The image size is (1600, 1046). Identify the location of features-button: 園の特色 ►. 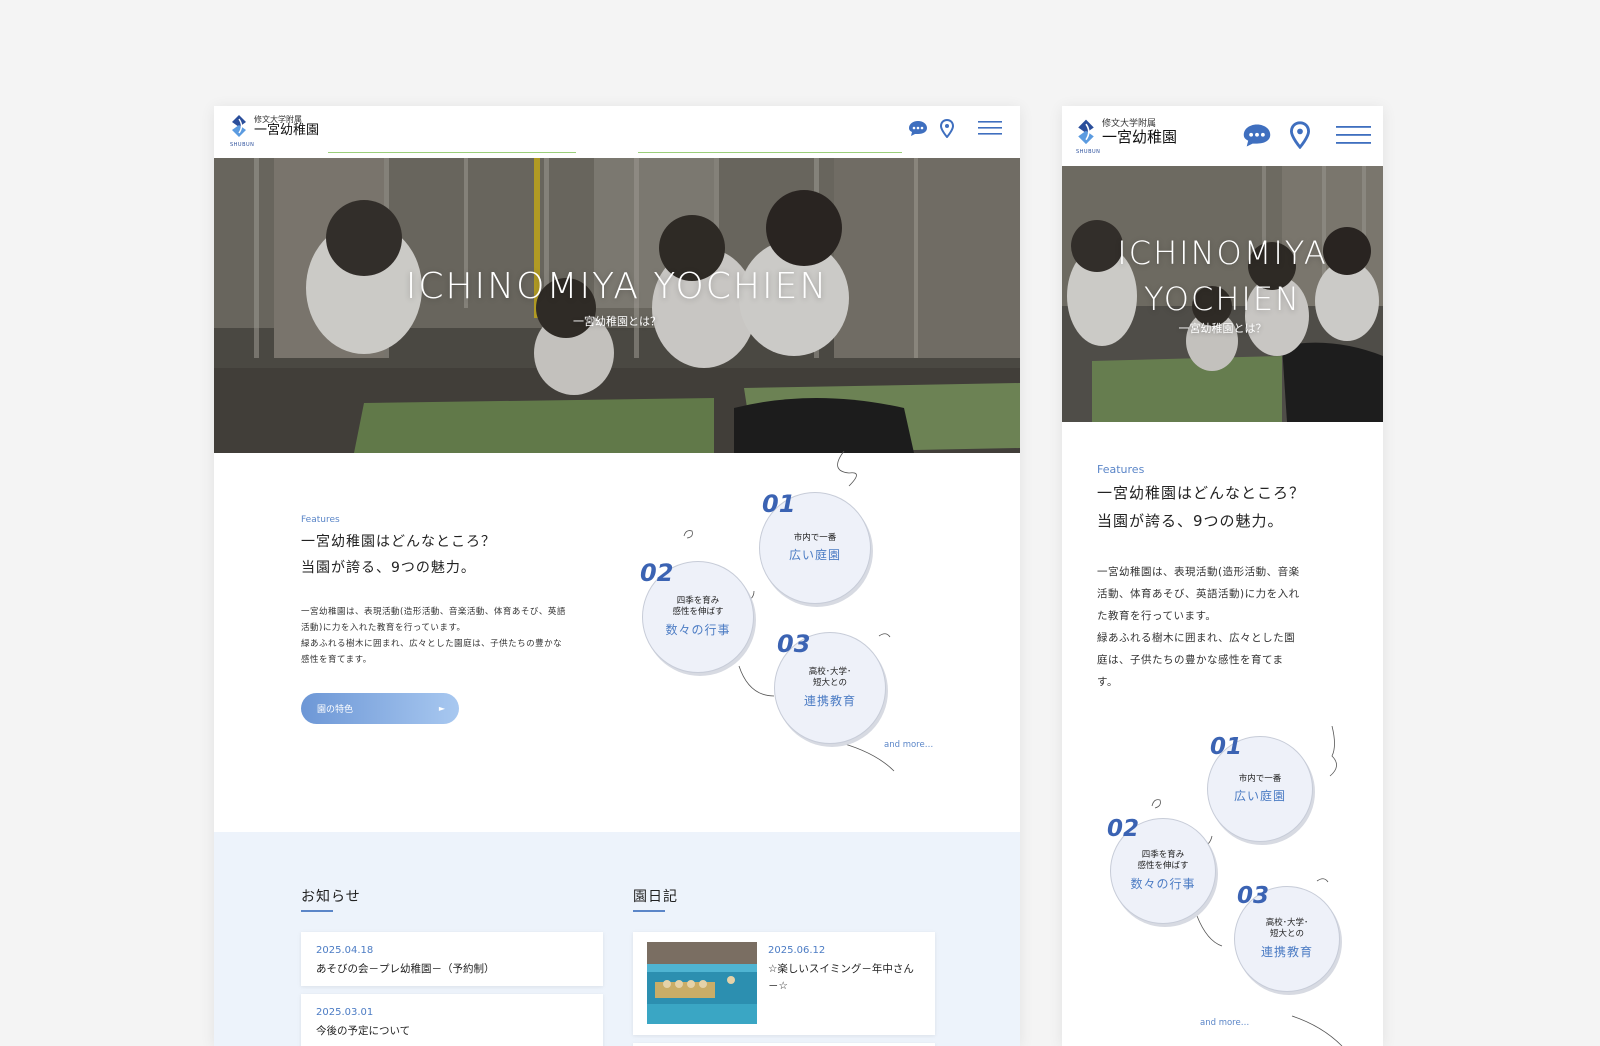
(380, 708).